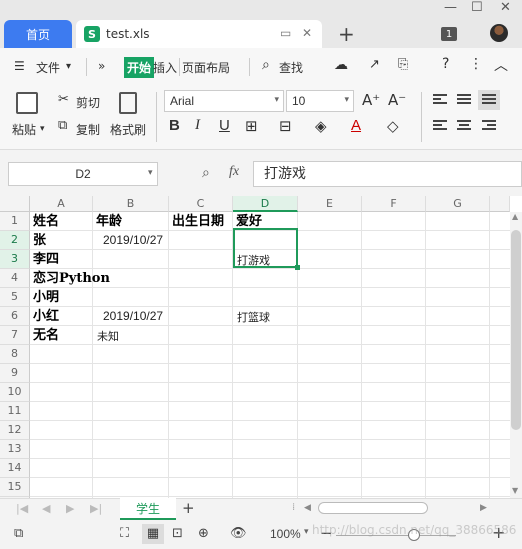 This screenshot has width=522, height=549. Describe the element at coordinates (253, 317) in the screenshot. I see `cell-d6: 打篮球` at that location.